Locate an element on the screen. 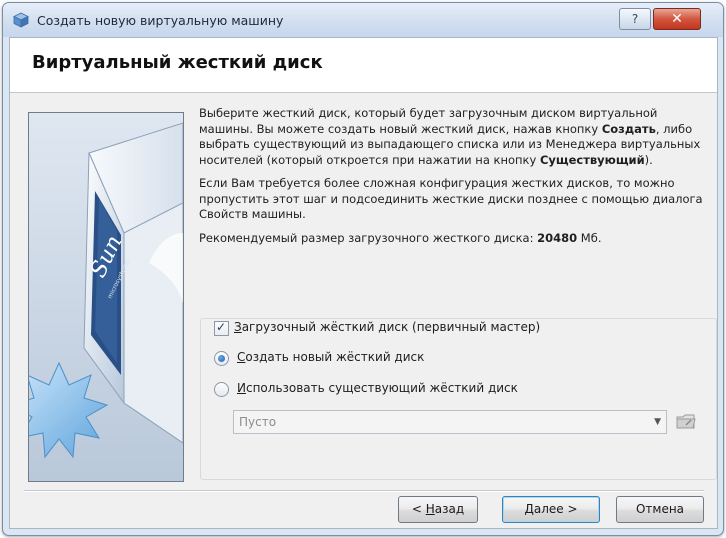 This screenshot has width=726, height=538. help-button: ? is located at coordinates (635, 19).